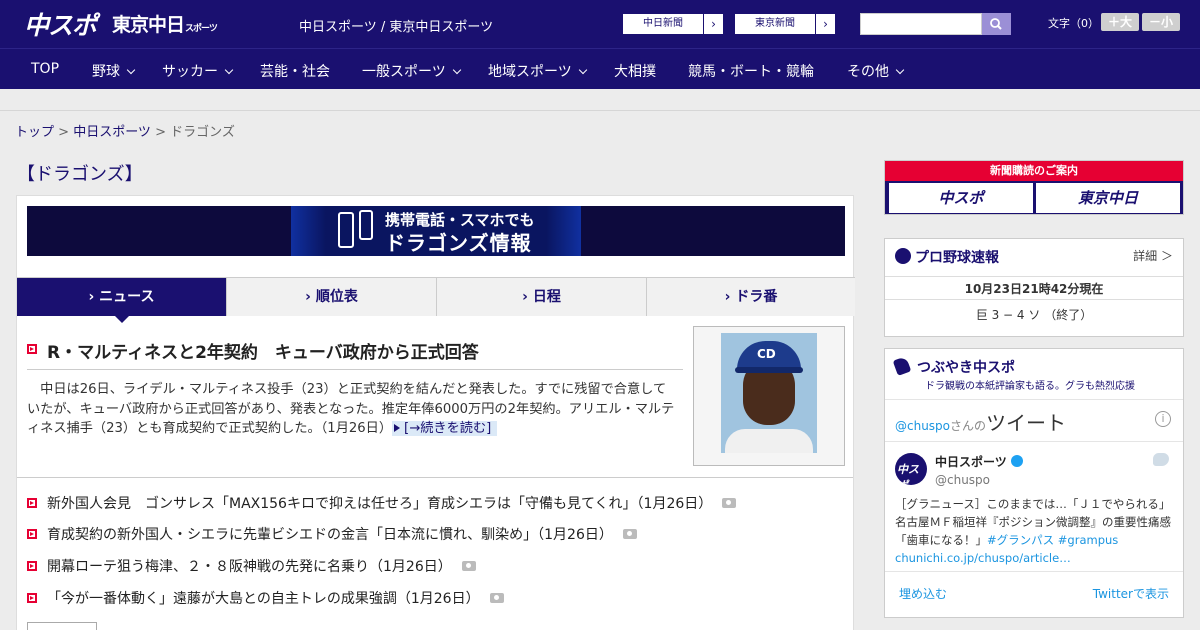  What do you see at coordinates (60, 24) in the screenshot?
I see `chuspo-logo: 中スポ` at bounding box center [60, 24].